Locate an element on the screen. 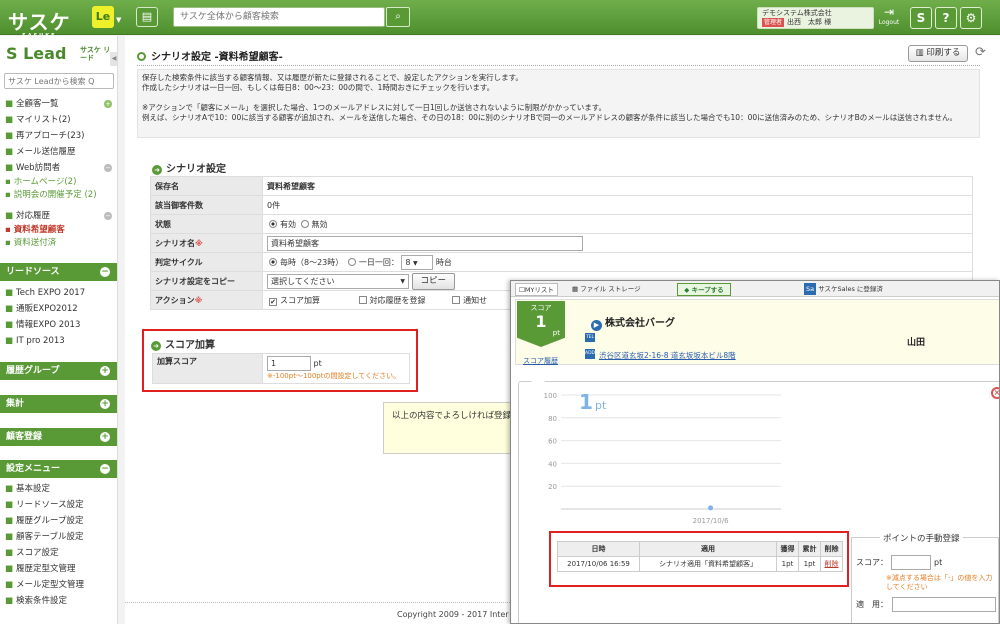 The image size is (1000, 624). scenario-name-input: 資料希望顧客 is located at coordinates (425, 243).